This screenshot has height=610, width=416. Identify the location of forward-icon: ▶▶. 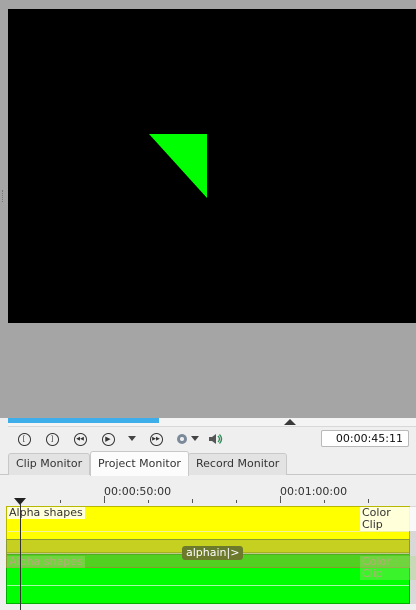
(156, 439).